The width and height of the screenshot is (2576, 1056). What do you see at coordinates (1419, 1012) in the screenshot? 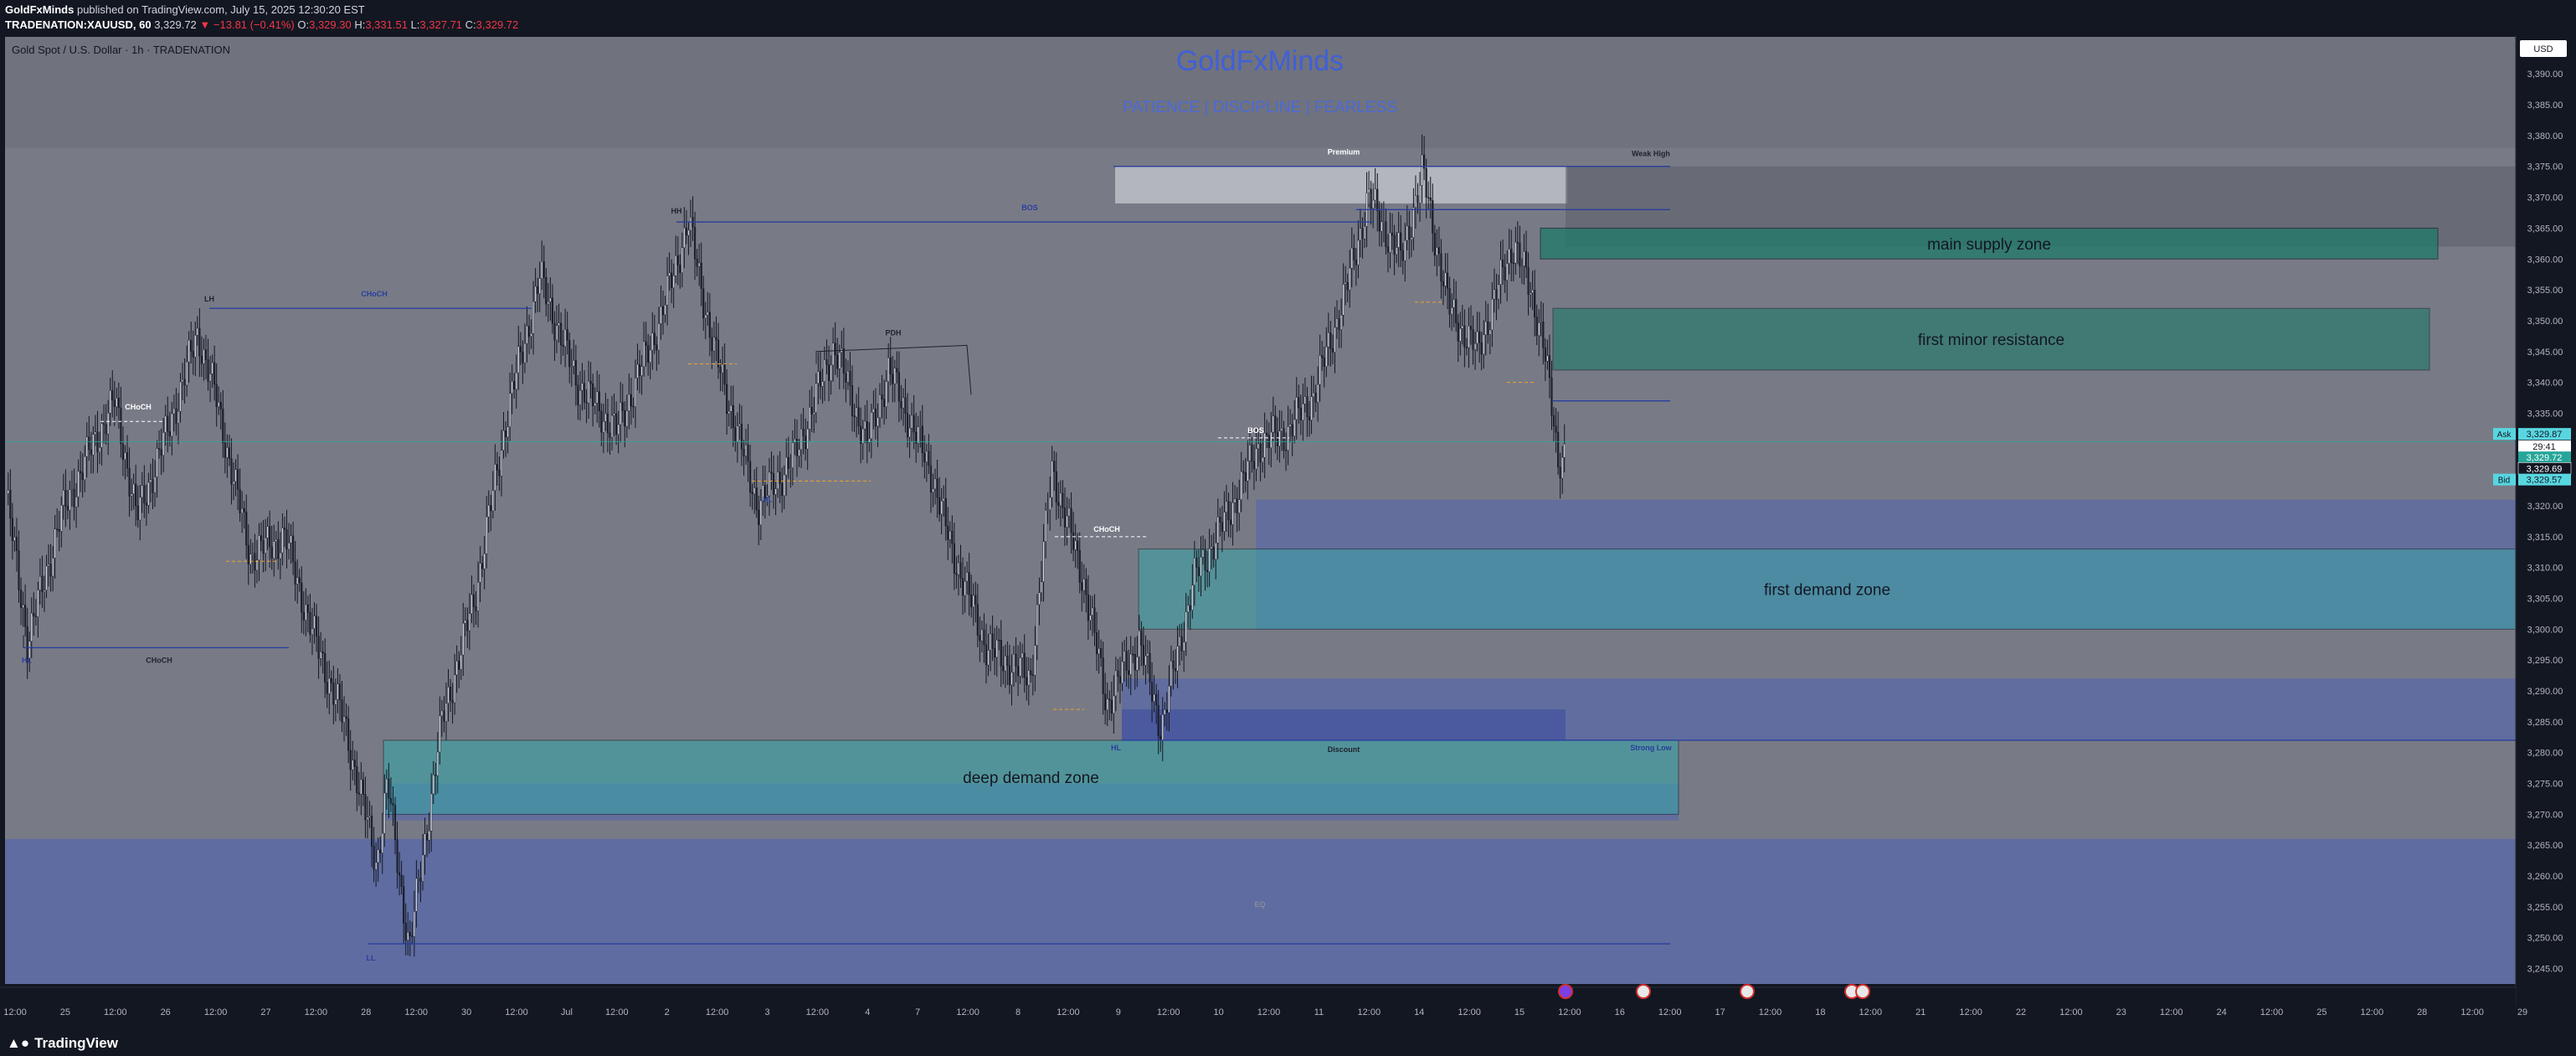
I see `x-tick-28: 14` at bounding box center [1419, 1012].